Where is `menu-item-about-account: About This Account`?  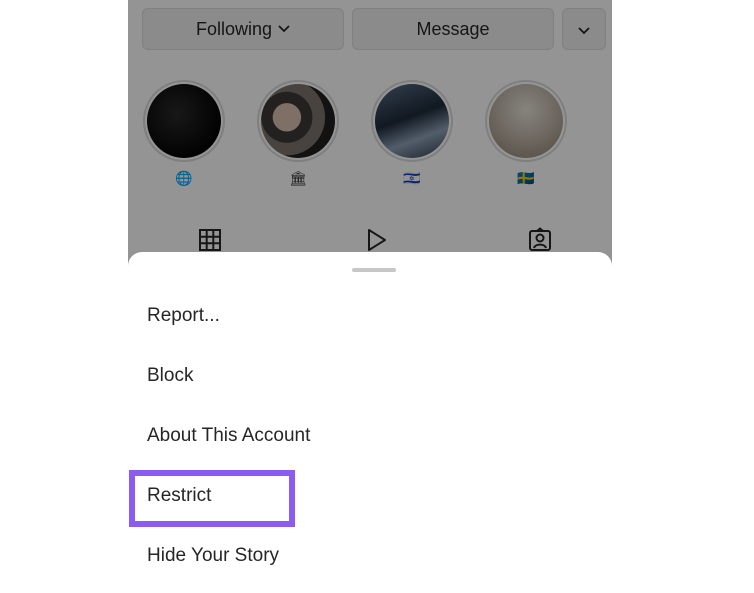
menu-item-about-account: About This Account is located at coordinates (370, 436).